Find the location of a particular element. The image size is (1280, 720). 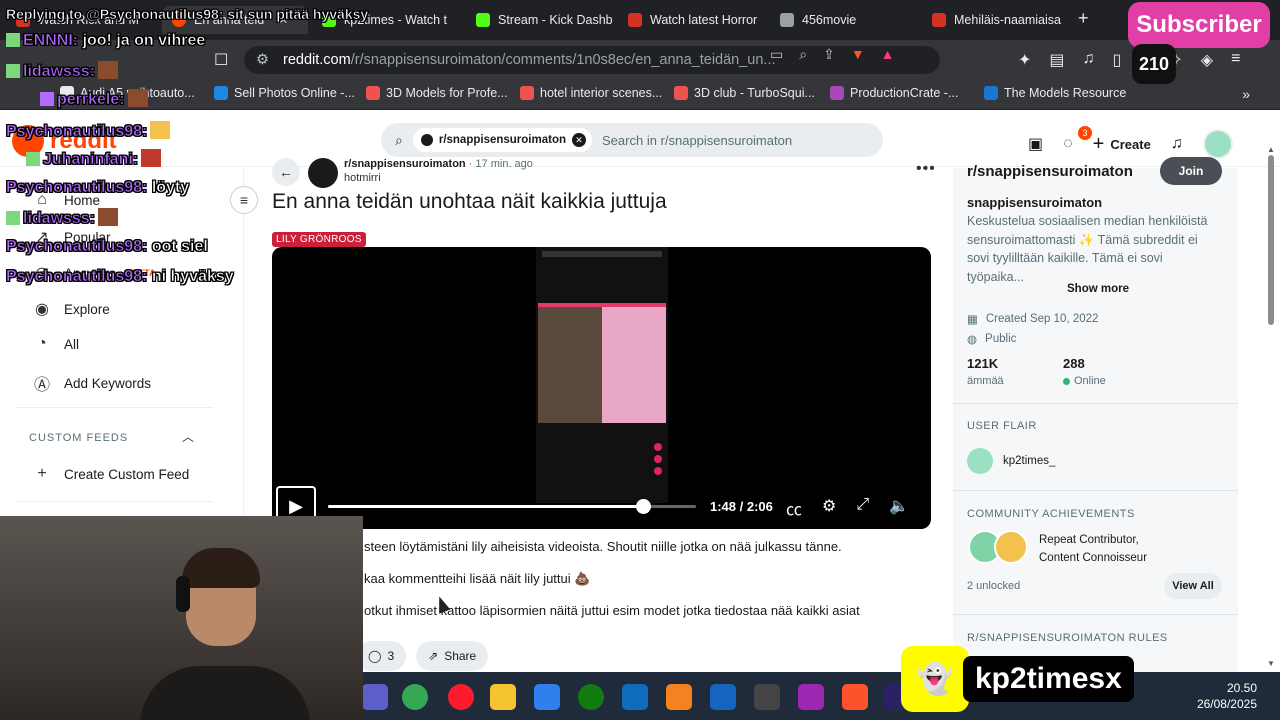

more-options-icon: ••• is located at coordinates (926, 169).